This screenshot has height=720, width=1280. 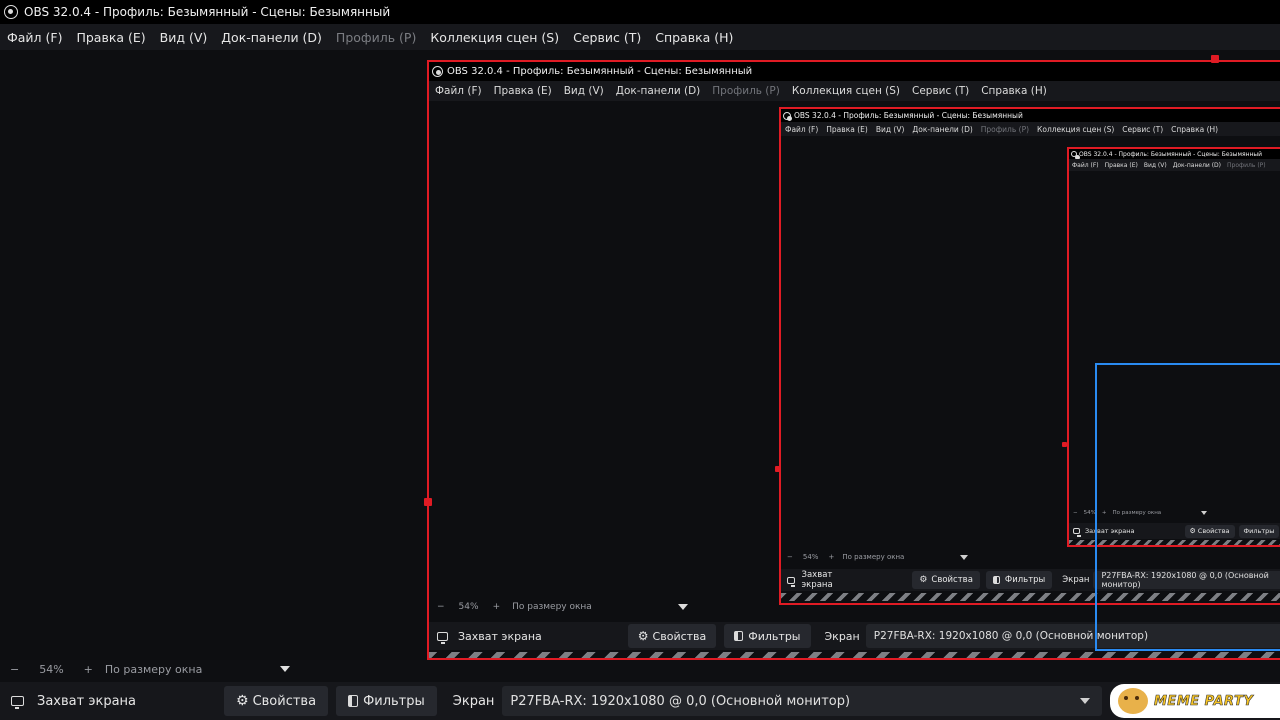 What do you see at coordinates (694, 37) in the screenshot?
I see `menu-help: Справка (H)` at bounding box center [694, 37].